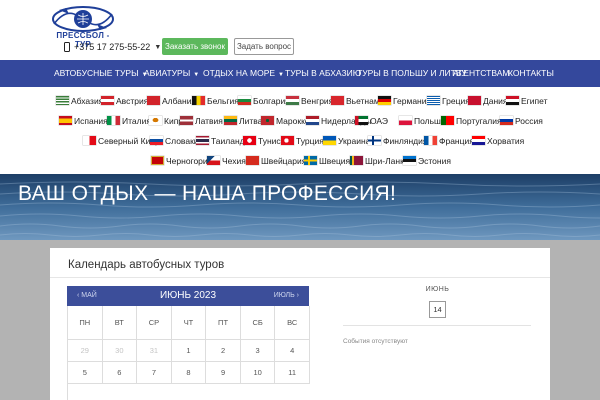  I want to click on calendar-day: 30, so click(120, 351).